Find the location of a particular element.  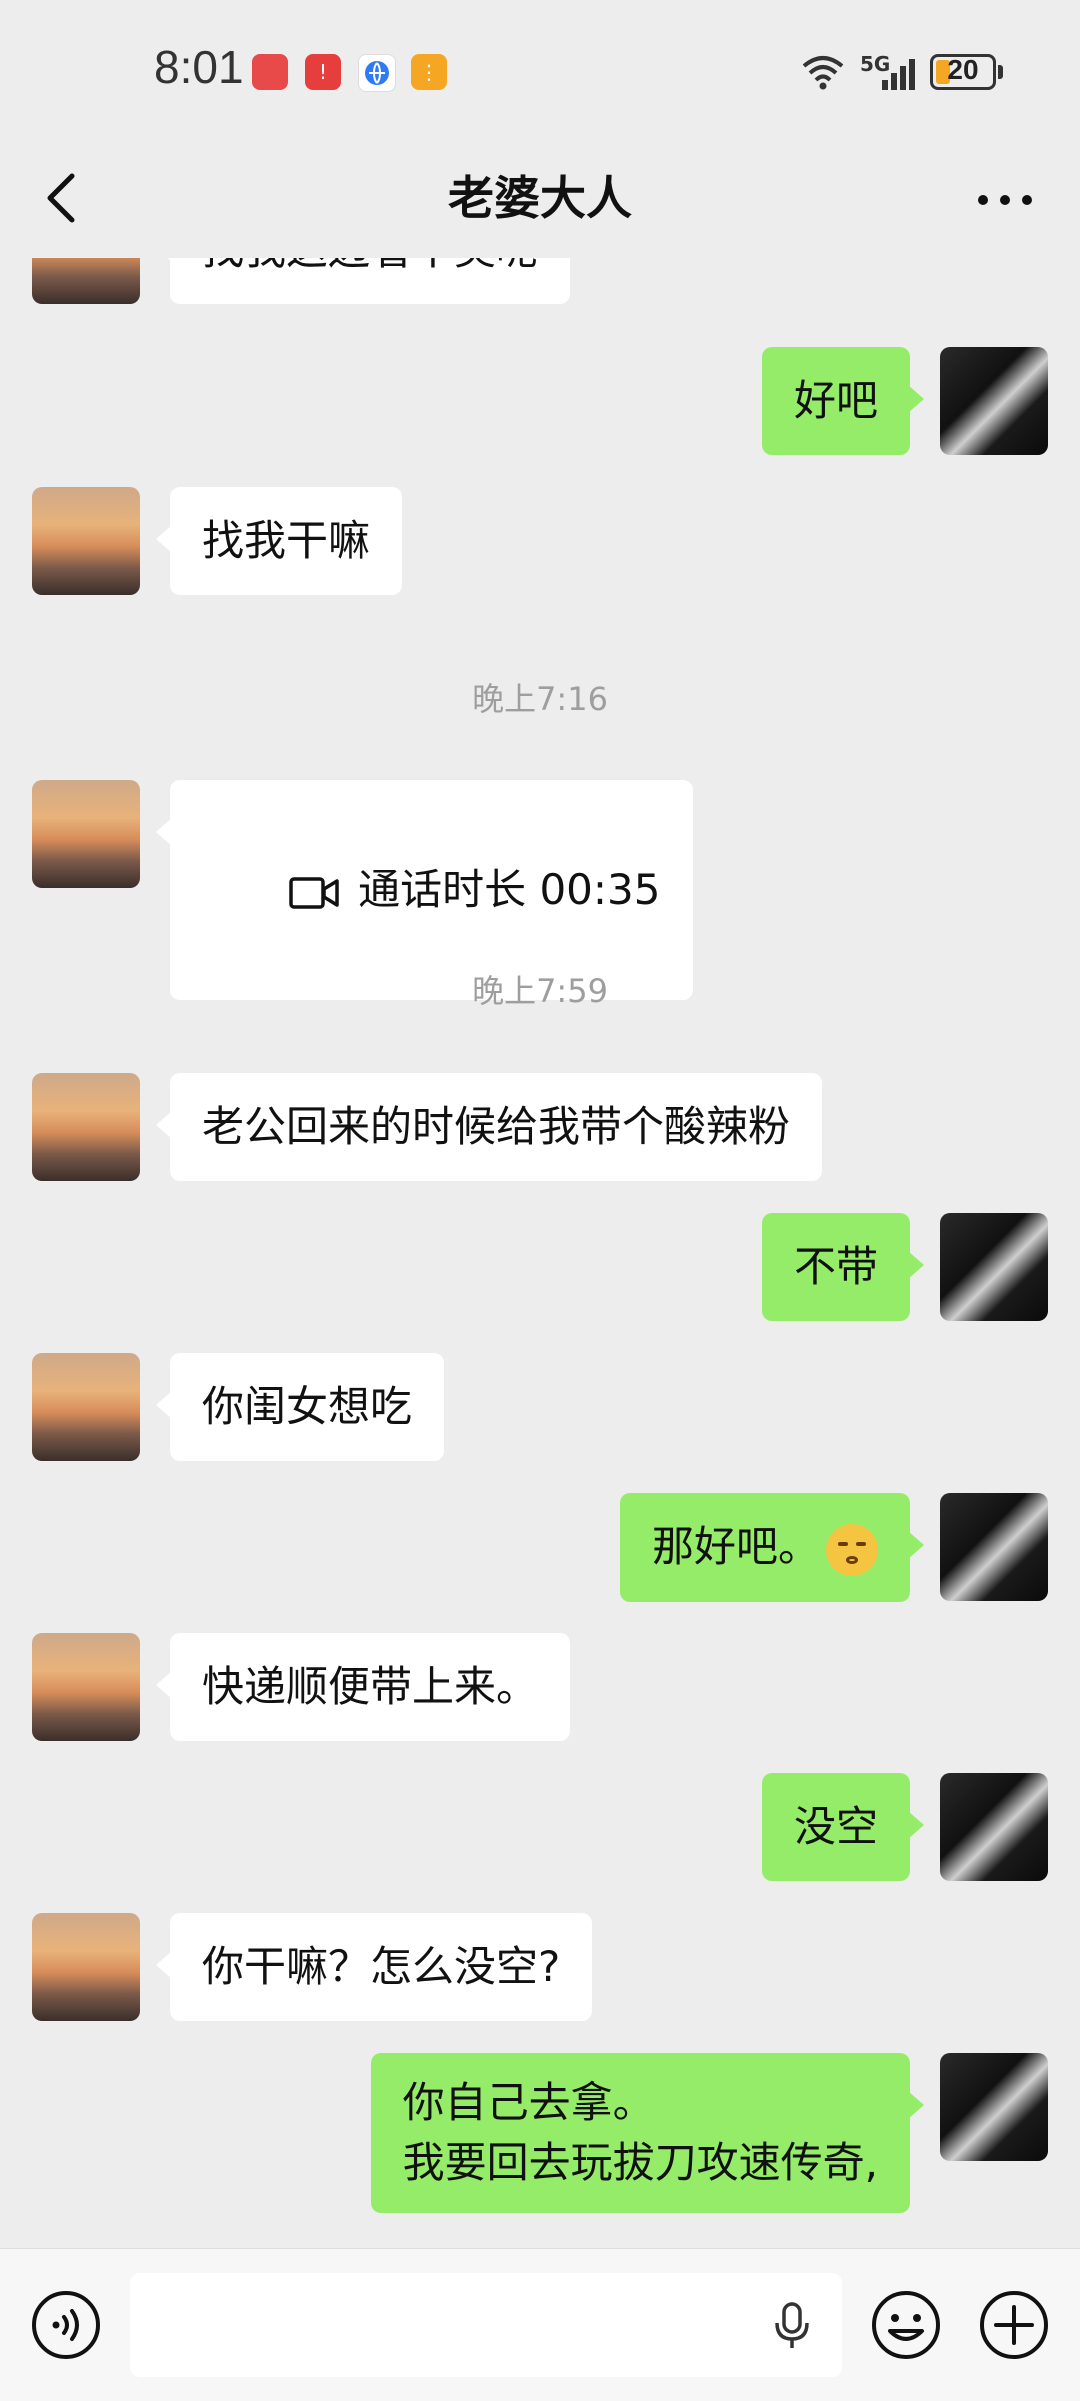

add-more-icon is located at coordinates (1014, 2325).